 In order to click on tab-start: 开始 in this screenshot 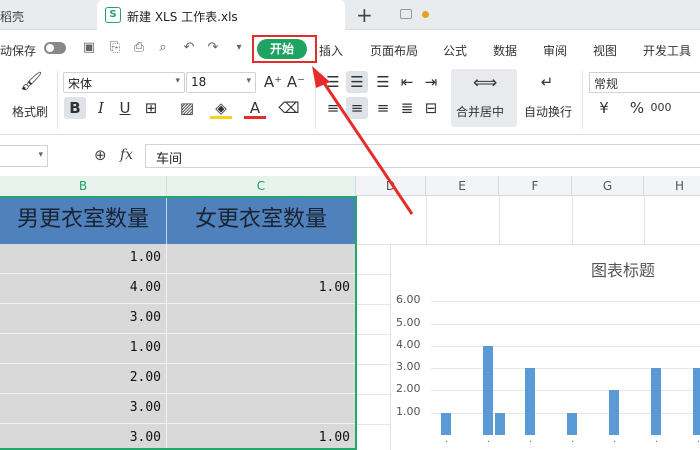, I will do `click(282, 49)`.